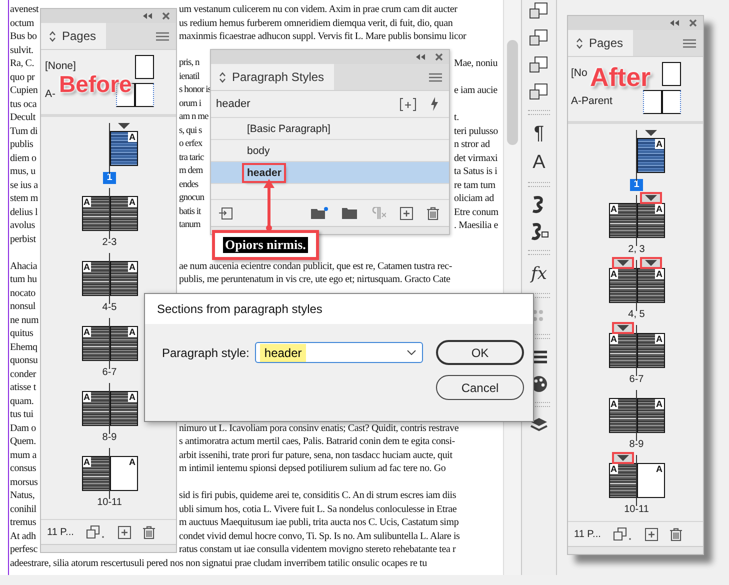 This screenshot has height=585, width=729. Describe the element at coordinates (190, 104) in the screenshot. I see `document-text: orum i` at that location.